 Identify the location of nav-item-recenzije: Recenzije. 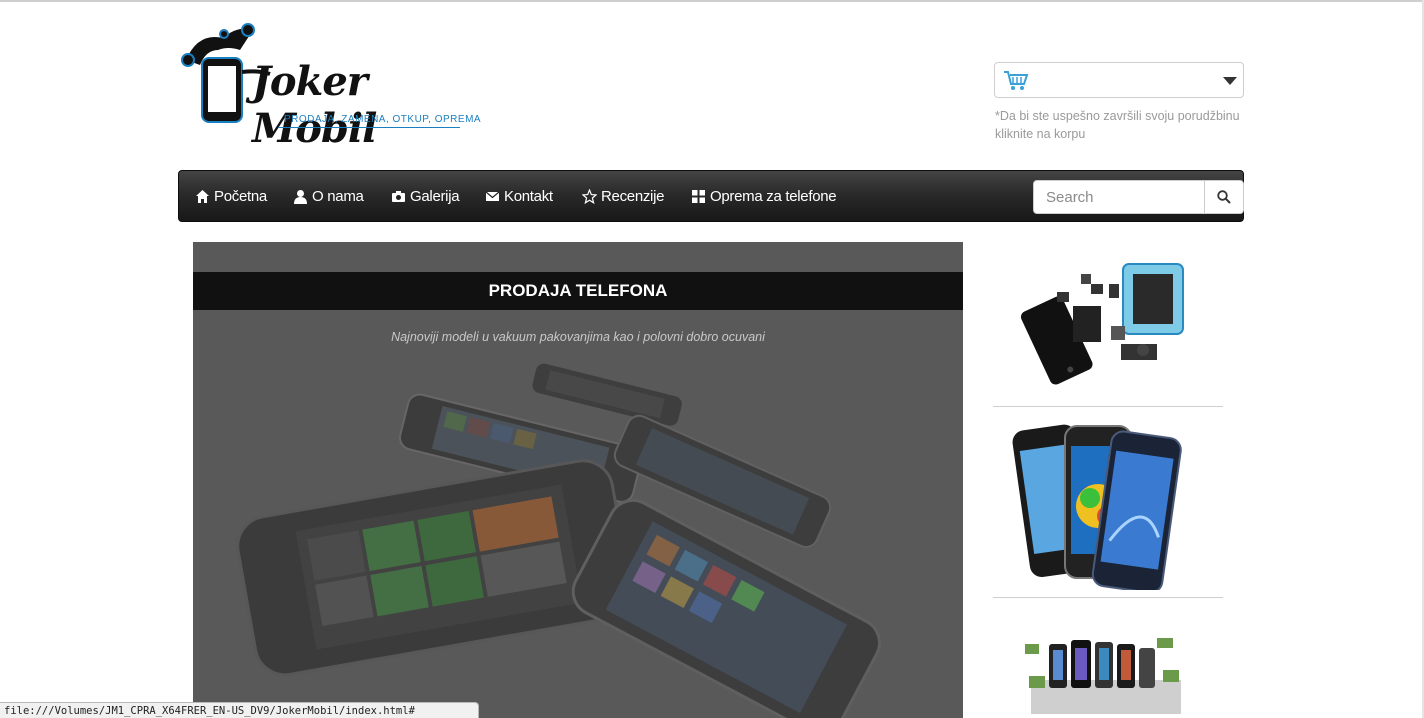
(623, 196).